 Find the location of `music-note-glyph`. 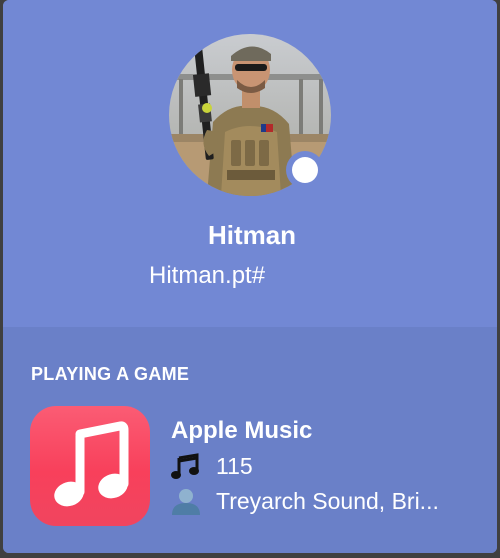

music-note-glyph is located at coordinates (91, 464).